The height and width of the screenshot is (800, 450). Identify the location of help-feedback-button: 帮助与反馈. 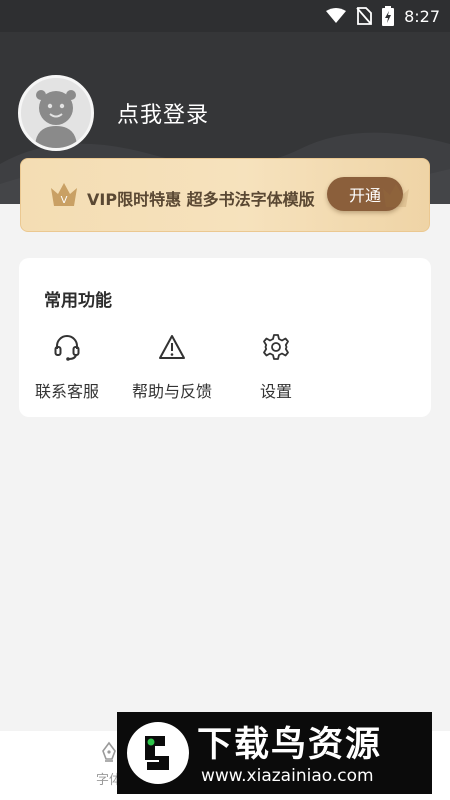
(172, 367).